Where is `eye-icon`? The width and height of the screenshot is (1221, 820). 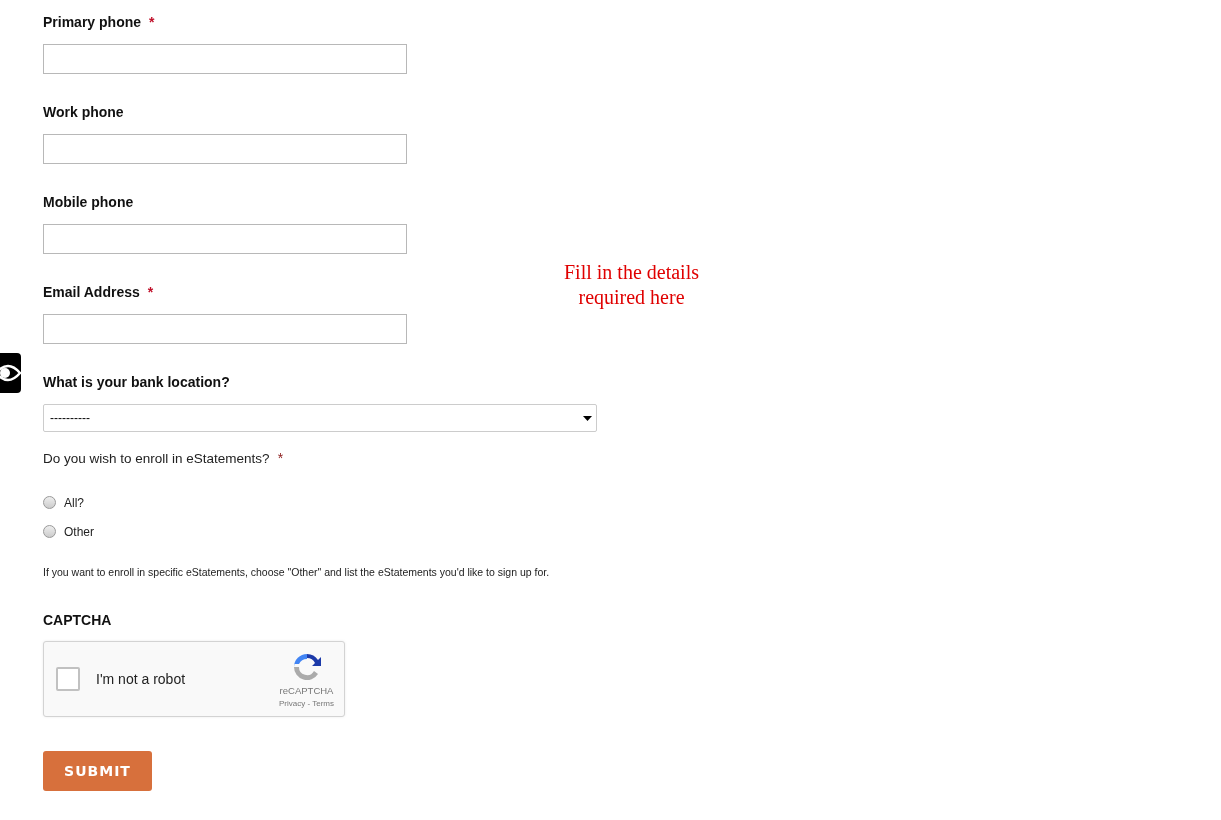
eye-icon is located at coordinates (10, 373).